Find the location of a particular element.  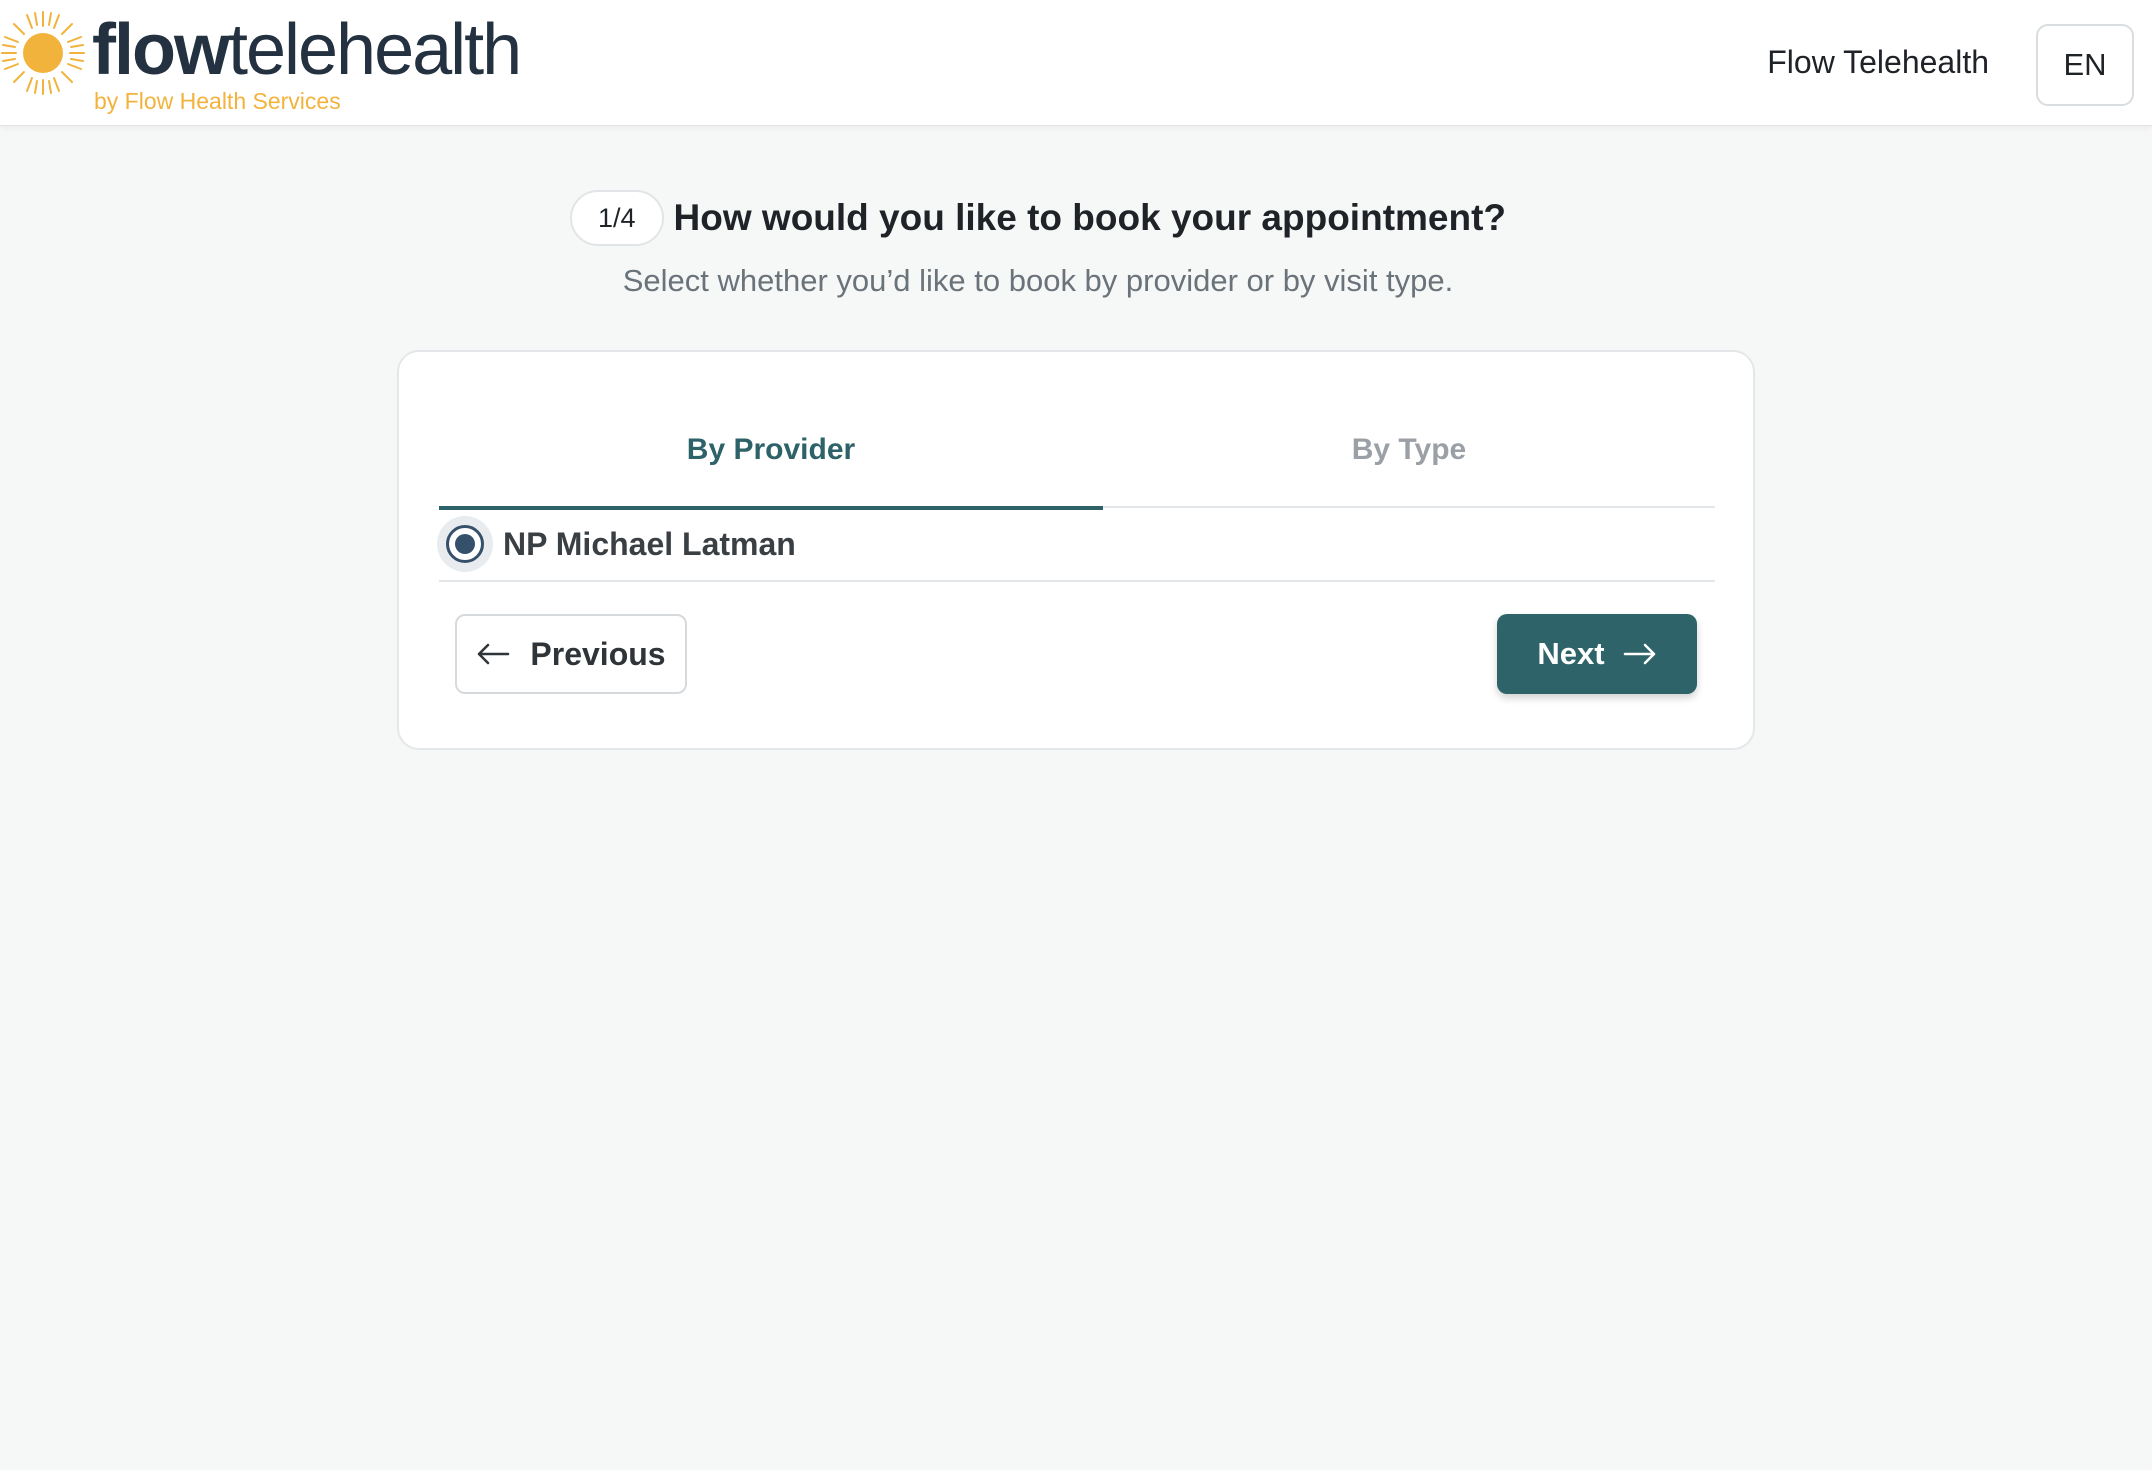

provider-radio-button is located at coordinates (465, 544).